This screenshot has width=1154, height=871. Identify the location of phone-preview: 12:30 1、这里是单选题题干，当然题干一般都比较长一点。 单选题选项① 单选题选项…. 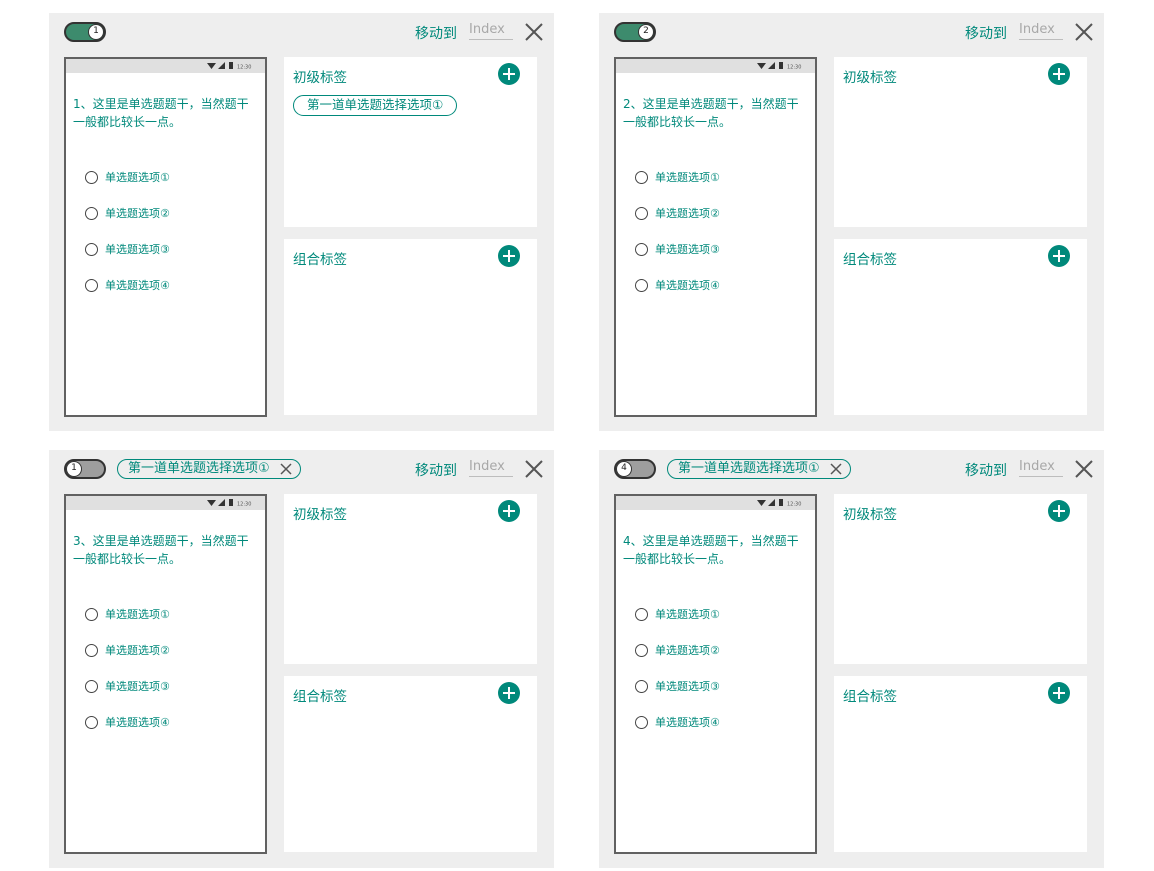
(165, 237).